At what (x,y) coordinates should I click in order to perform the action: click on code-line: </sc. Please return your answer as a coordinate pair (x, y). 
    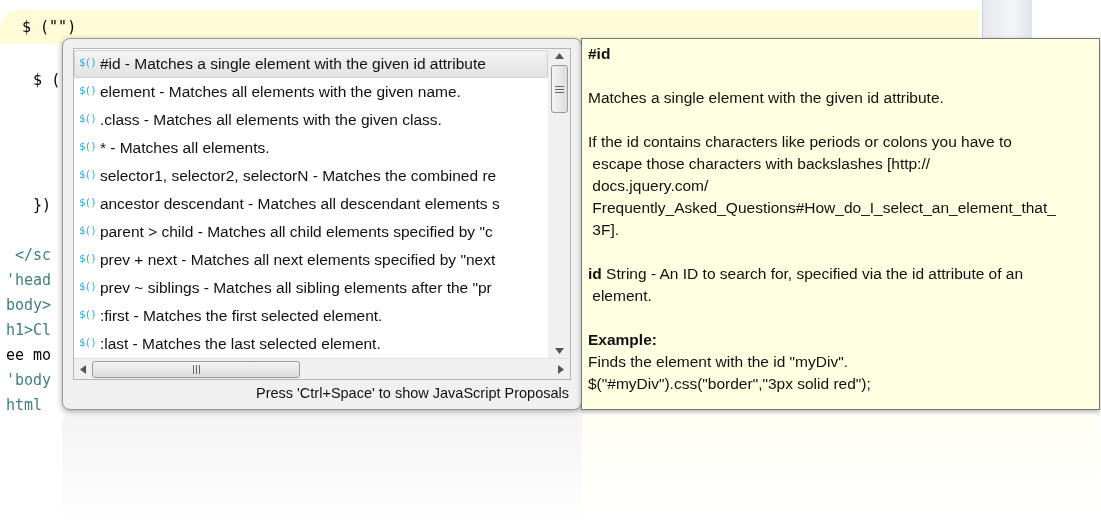
    Looking at the image, I should click on (33, 255).